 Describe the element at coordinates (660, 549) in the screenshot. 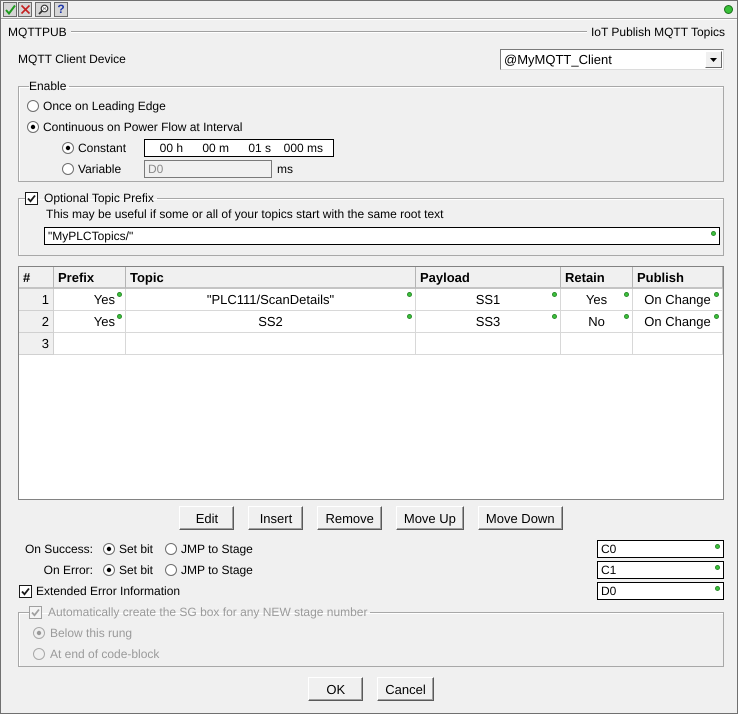

I see `address-field: C0` at that location.